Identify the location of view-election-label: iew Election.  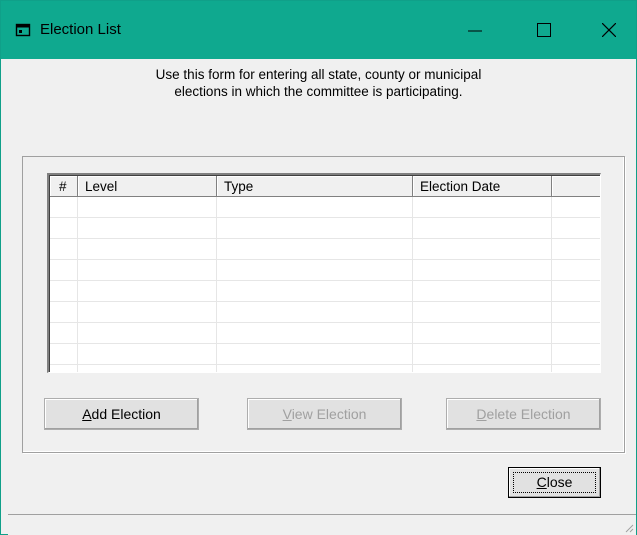
(329, 414).